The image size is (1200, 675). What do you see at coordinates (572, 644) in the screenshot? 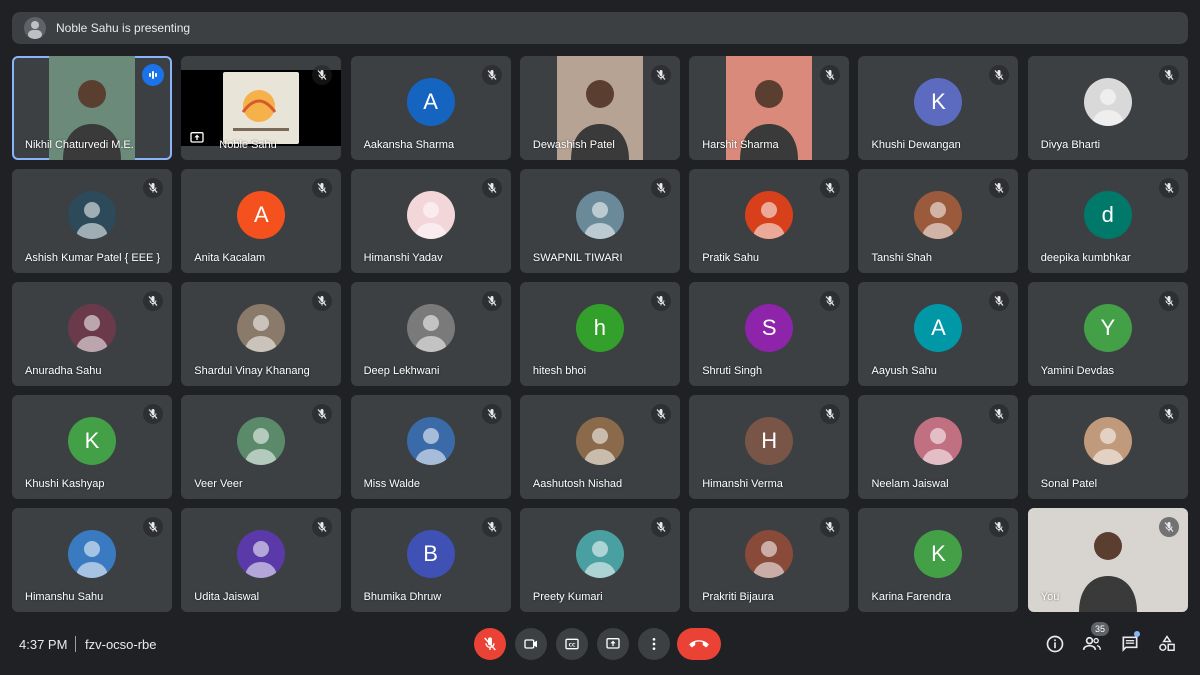
I see `captions-button: CC` at bounding box center [572, 644].